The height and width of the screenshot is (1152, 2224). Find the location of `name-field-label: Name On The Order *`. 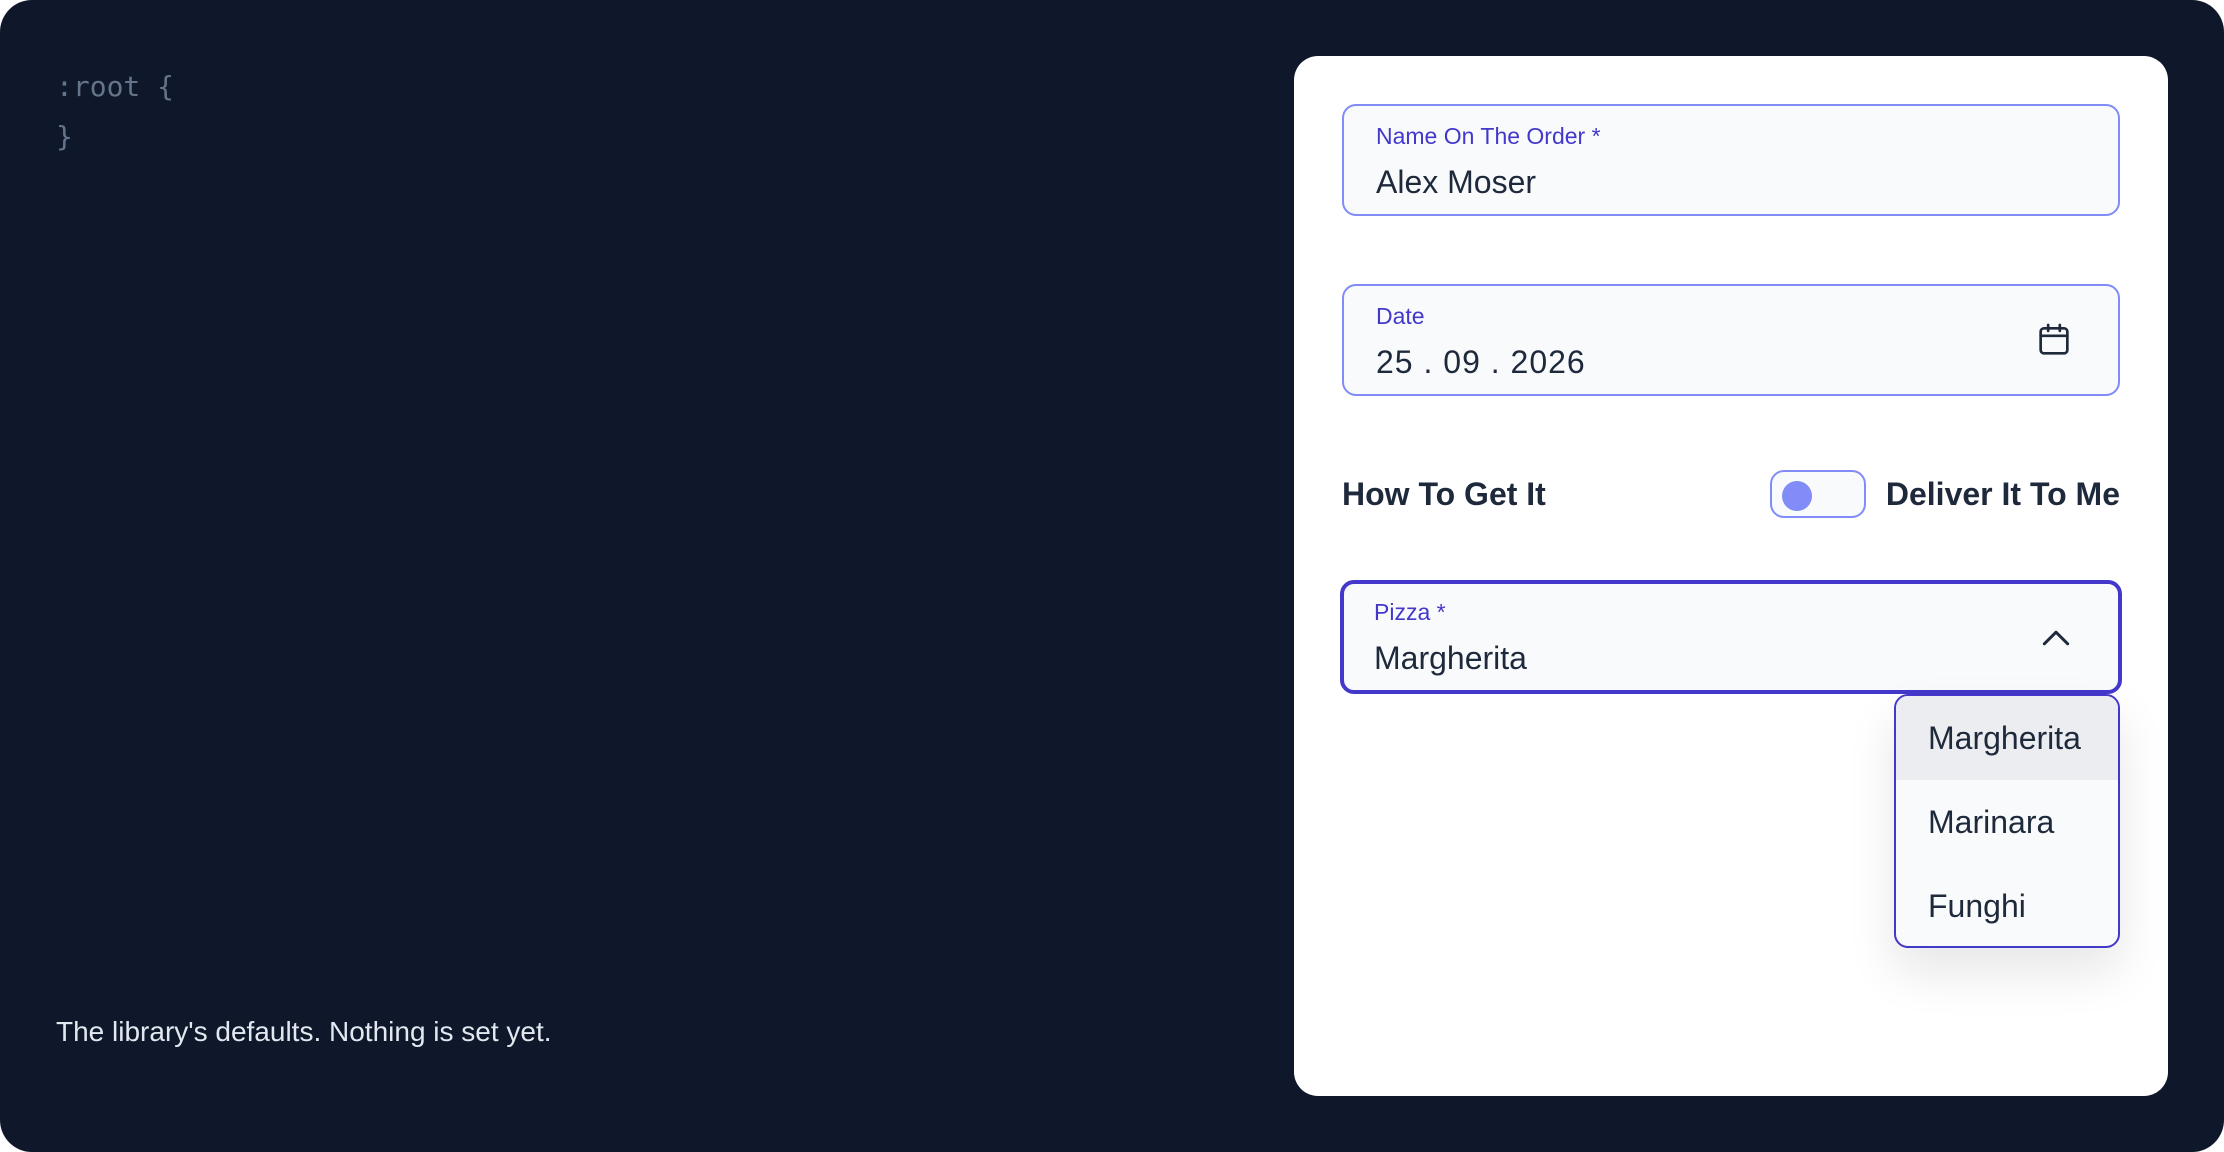

name-field-label: Name On The Order * is located at coordinates (1488, 136).